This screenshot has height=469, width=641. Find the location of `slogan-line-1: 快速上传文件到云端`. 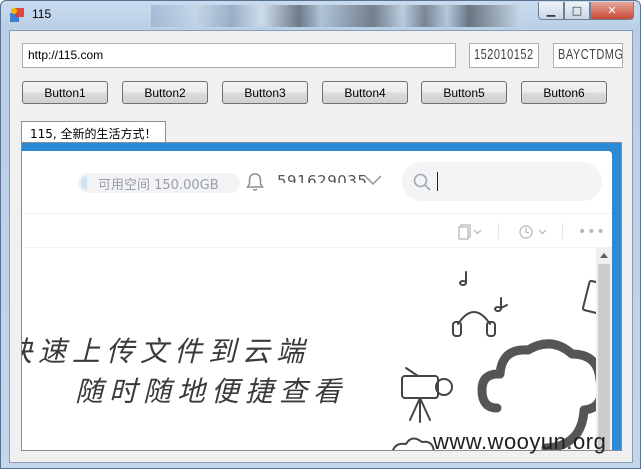

slogan-line-1: 快速上传文件到云端 is located at coordinates (166, 351).